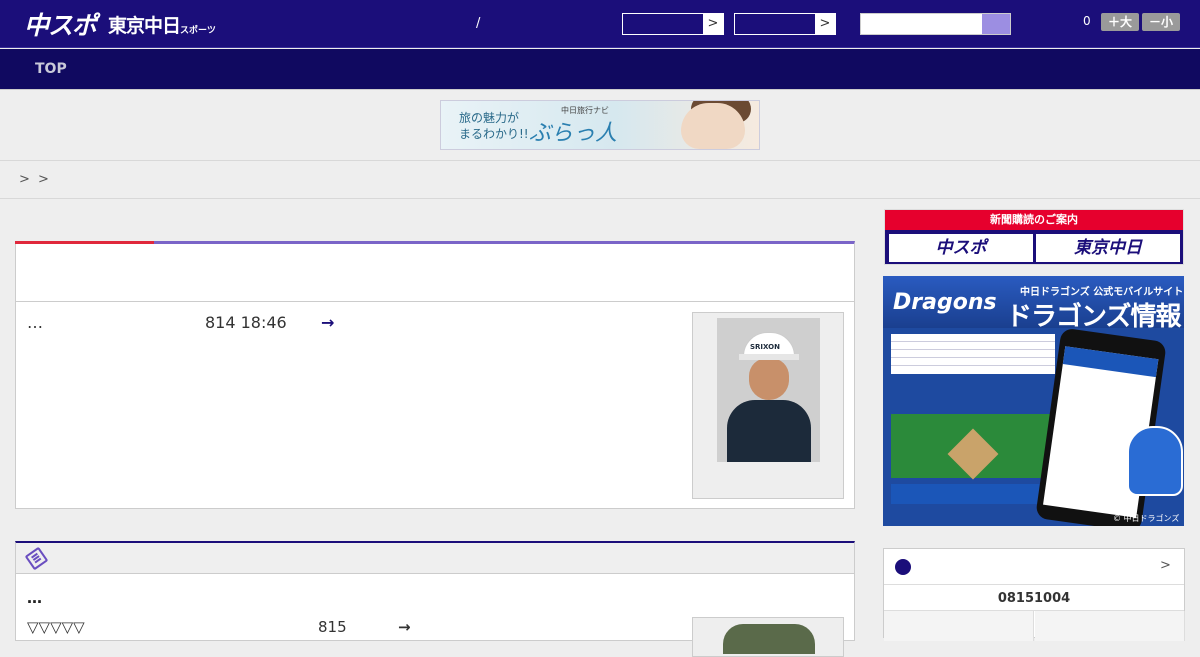  Describe the element at coordinates (1155, 461) in the screenshot. I see `mascot-image` at that location.